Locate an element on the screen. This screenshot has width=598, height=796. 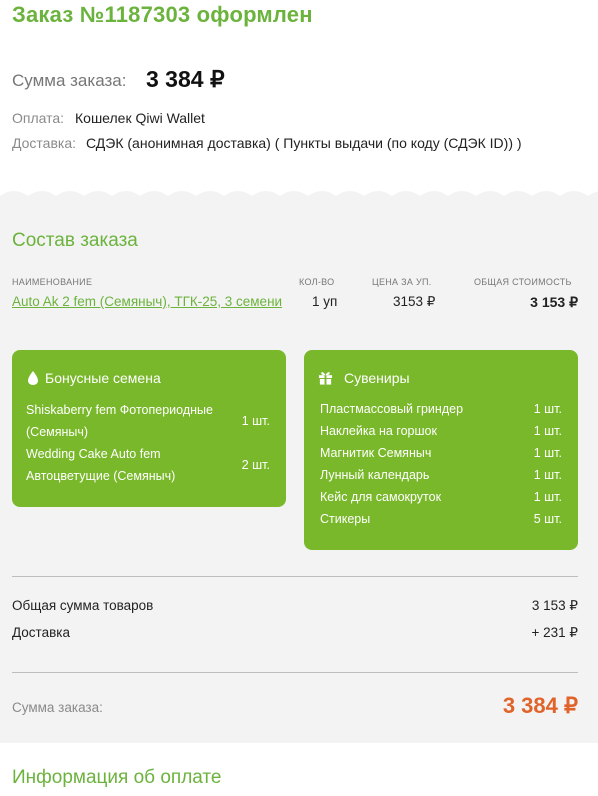
seed-drop-icon is located at coordinates (33, 378).